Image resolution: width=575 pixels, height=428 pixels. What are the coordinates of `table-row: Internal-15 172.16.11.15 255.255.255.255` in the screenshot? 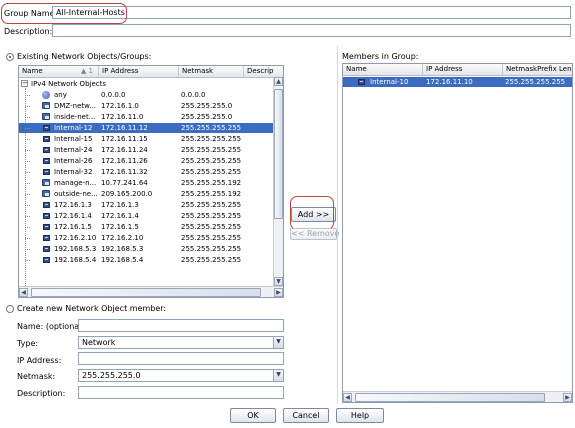 It's located at (146, 139).